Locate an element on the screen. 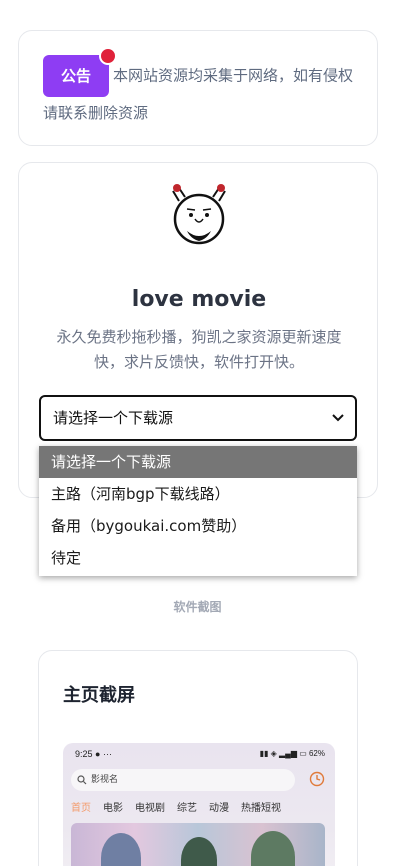  phone-tab: 综艺 is located at coordinates (187, 808).